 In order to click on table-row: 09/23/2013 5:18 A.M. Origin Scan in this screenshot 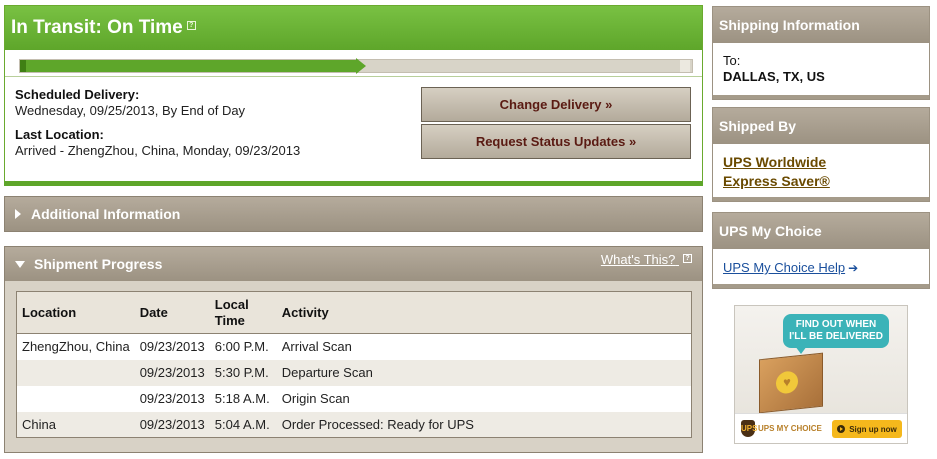, I will do `click(354, 399)`.